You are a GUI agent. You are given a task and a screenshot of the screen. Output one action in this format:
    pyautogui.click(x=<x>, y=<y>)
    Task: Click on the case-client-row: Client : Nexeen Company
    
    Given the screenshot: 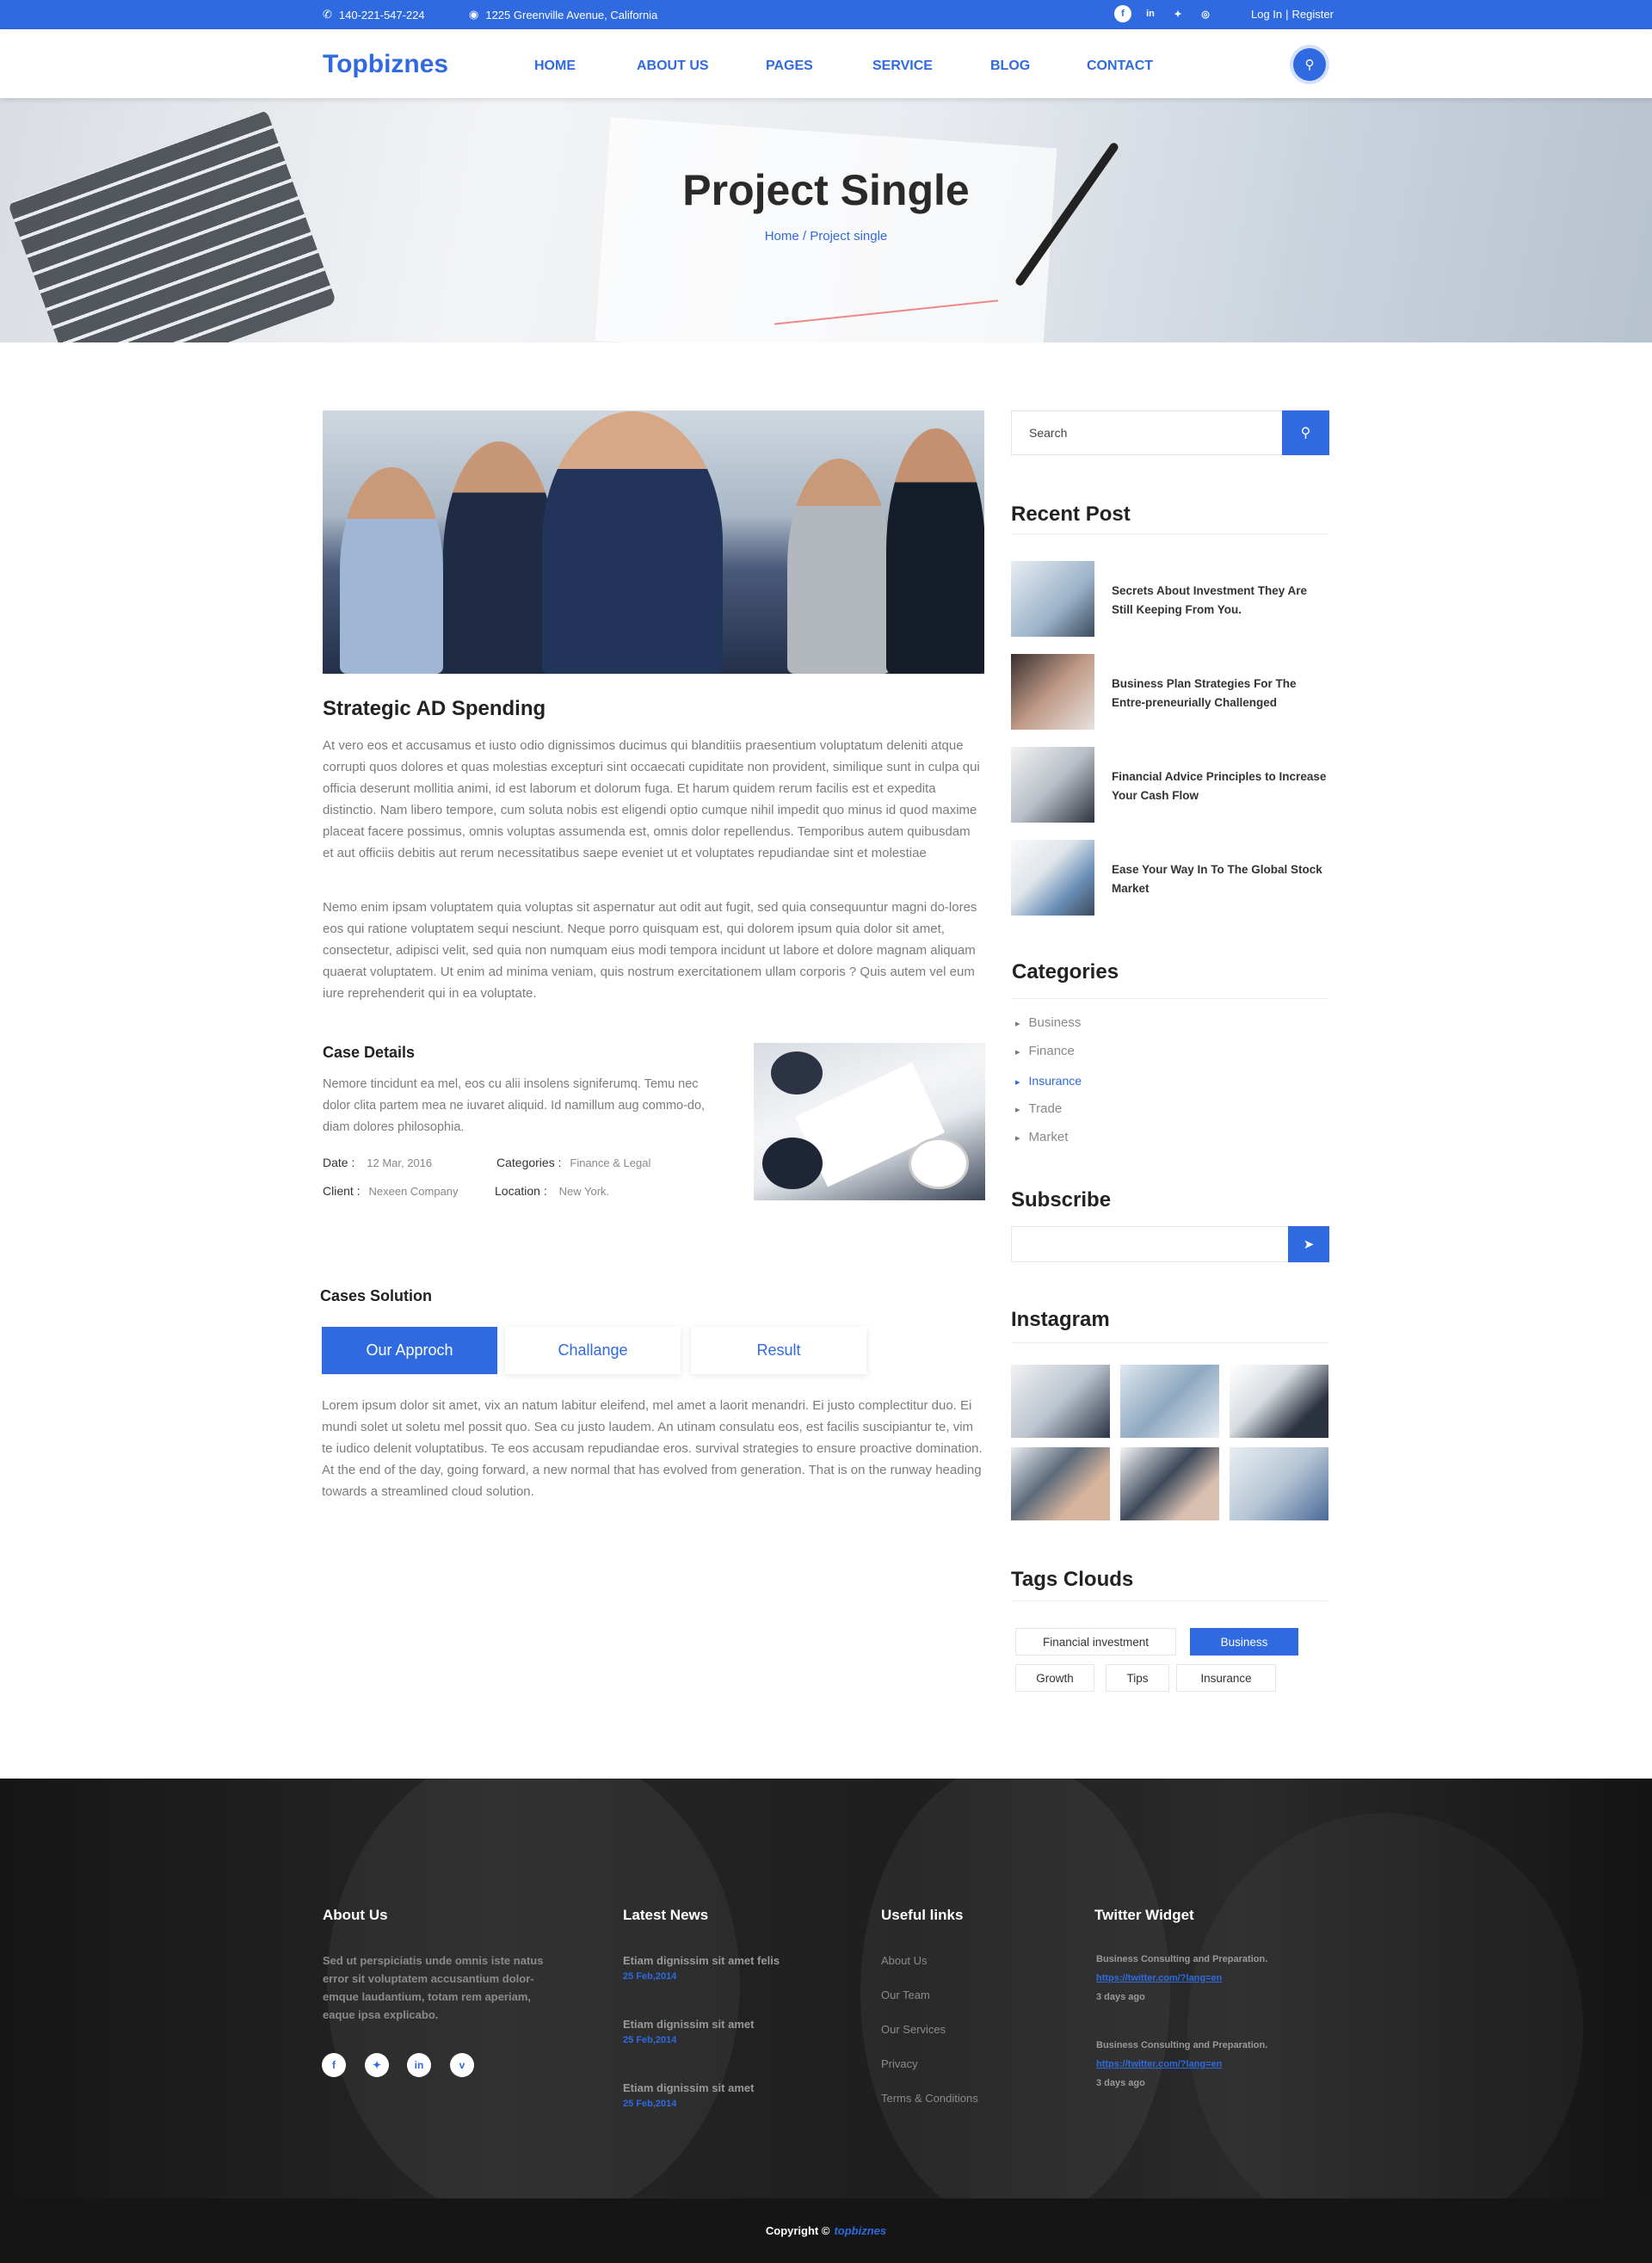 What is the action you would take?
    pyautogui.click(x=391, y=1191)
    